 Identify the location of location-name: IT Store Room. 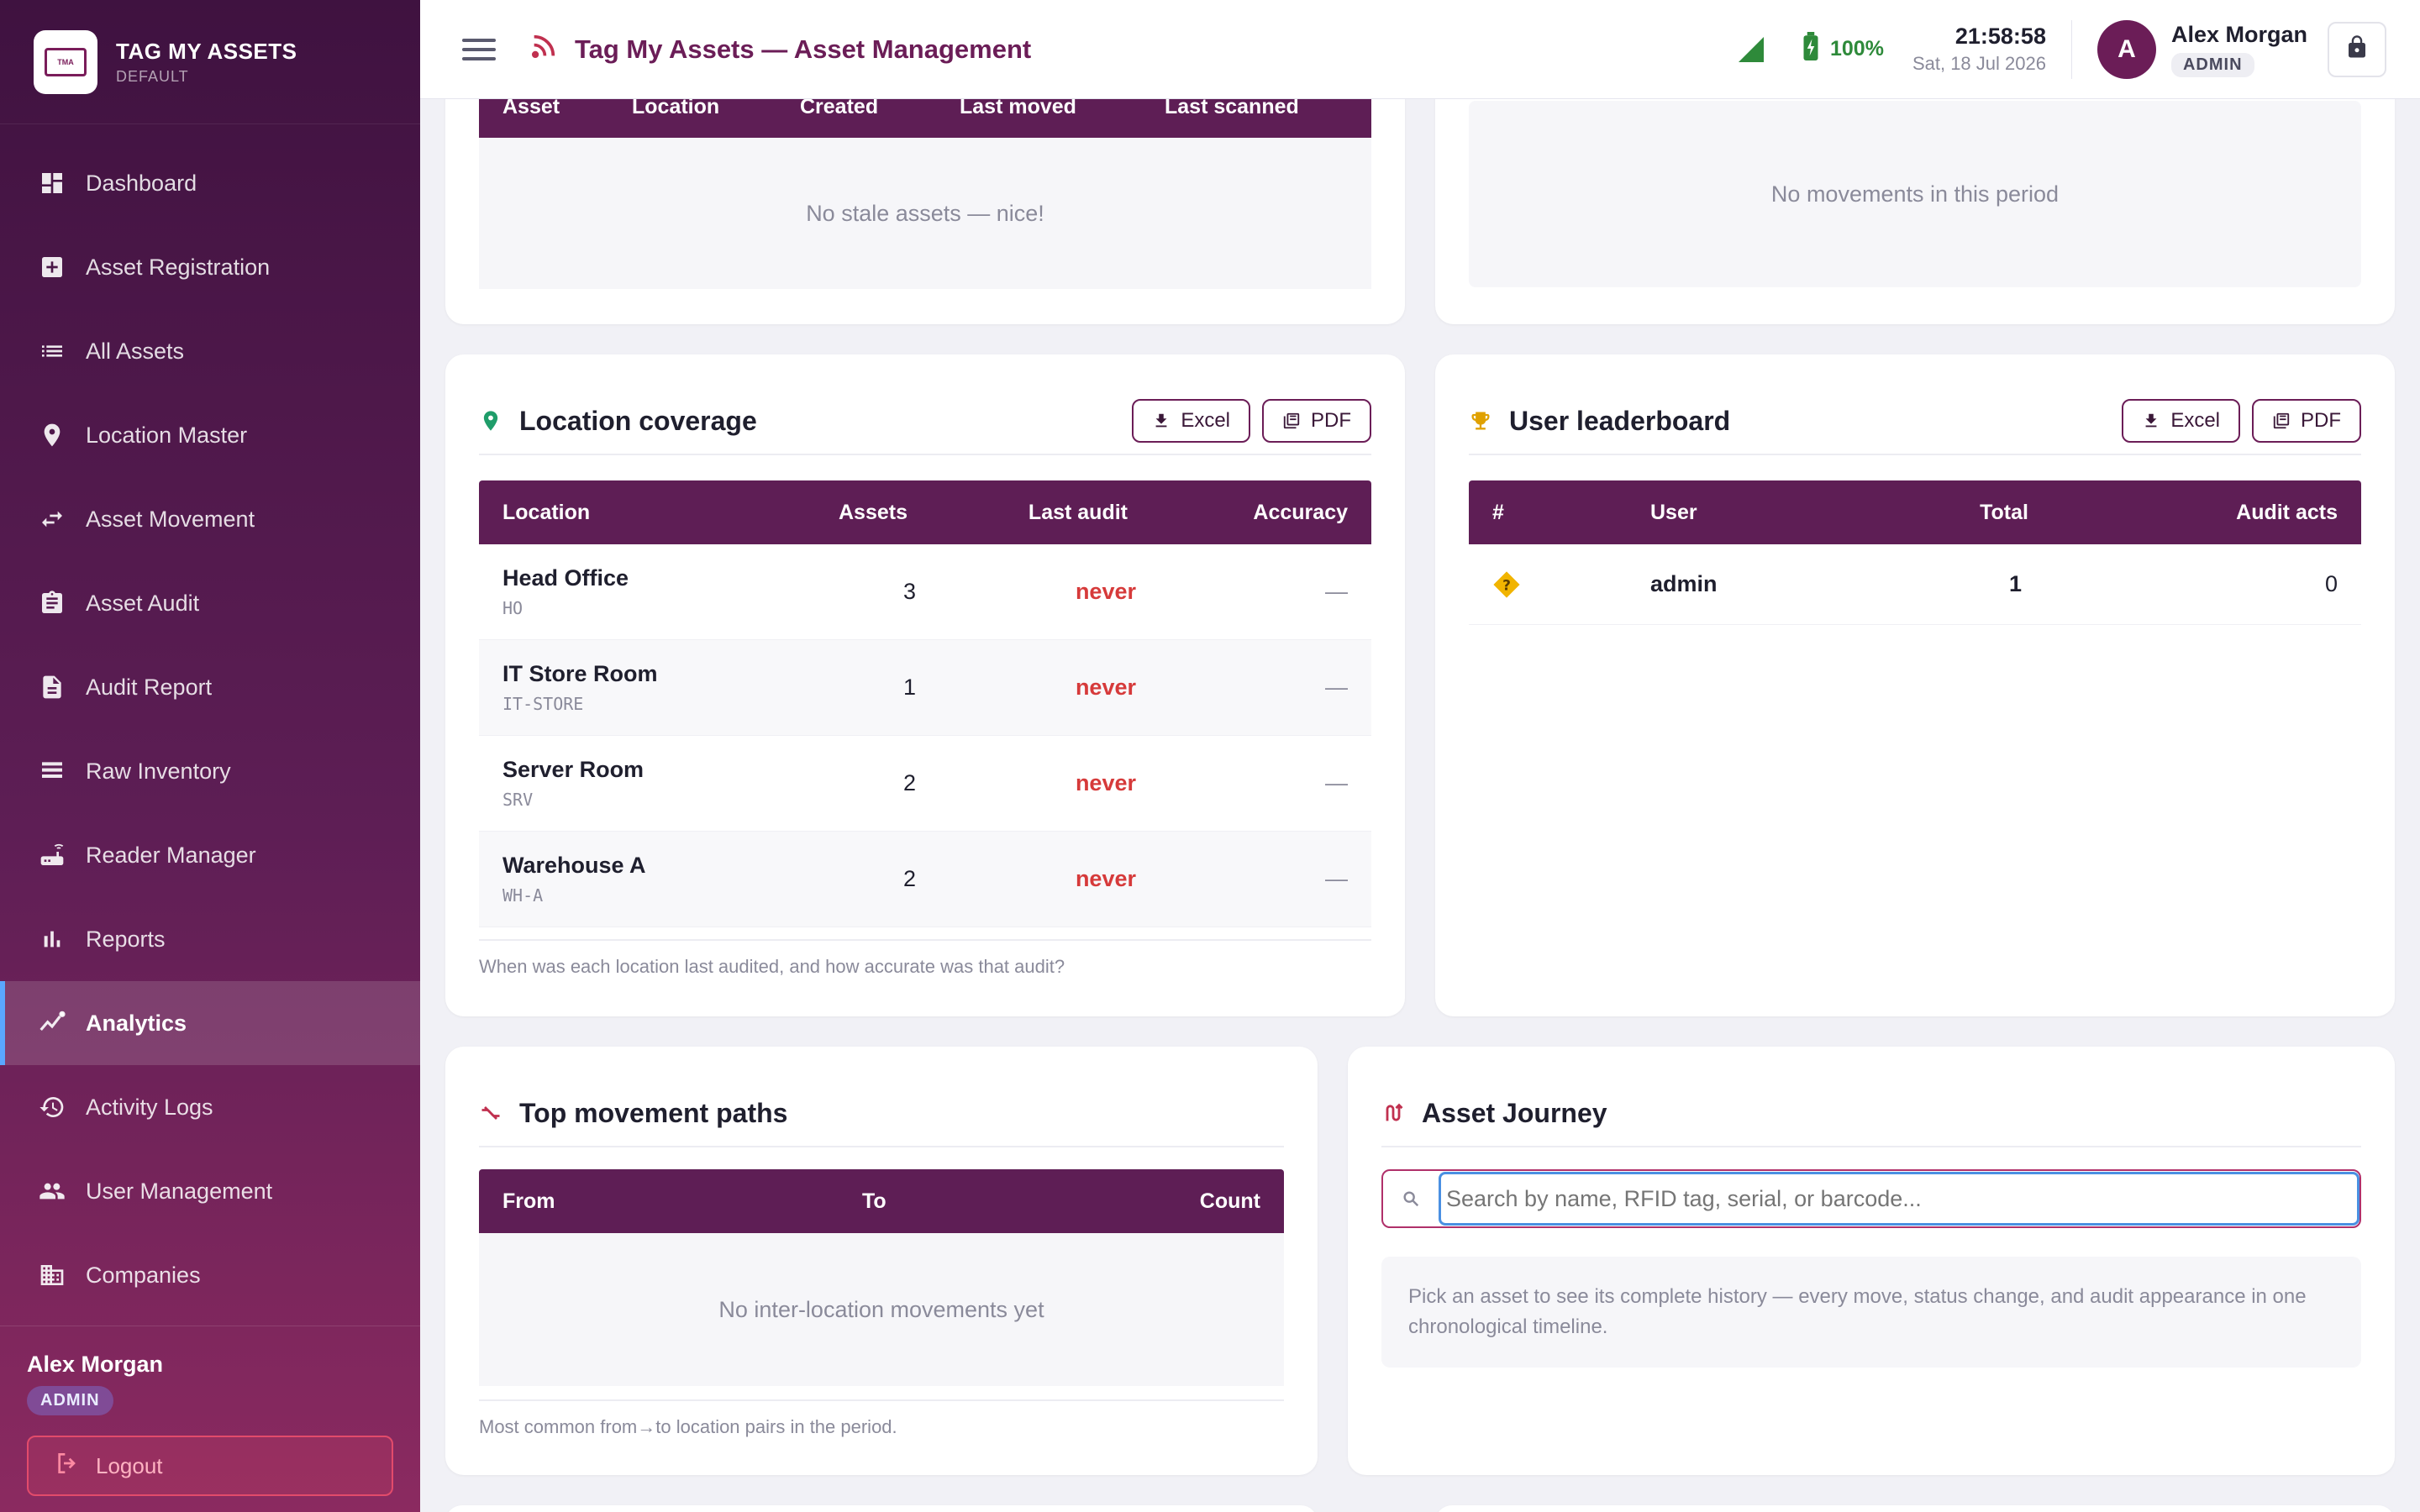
(580, 673).